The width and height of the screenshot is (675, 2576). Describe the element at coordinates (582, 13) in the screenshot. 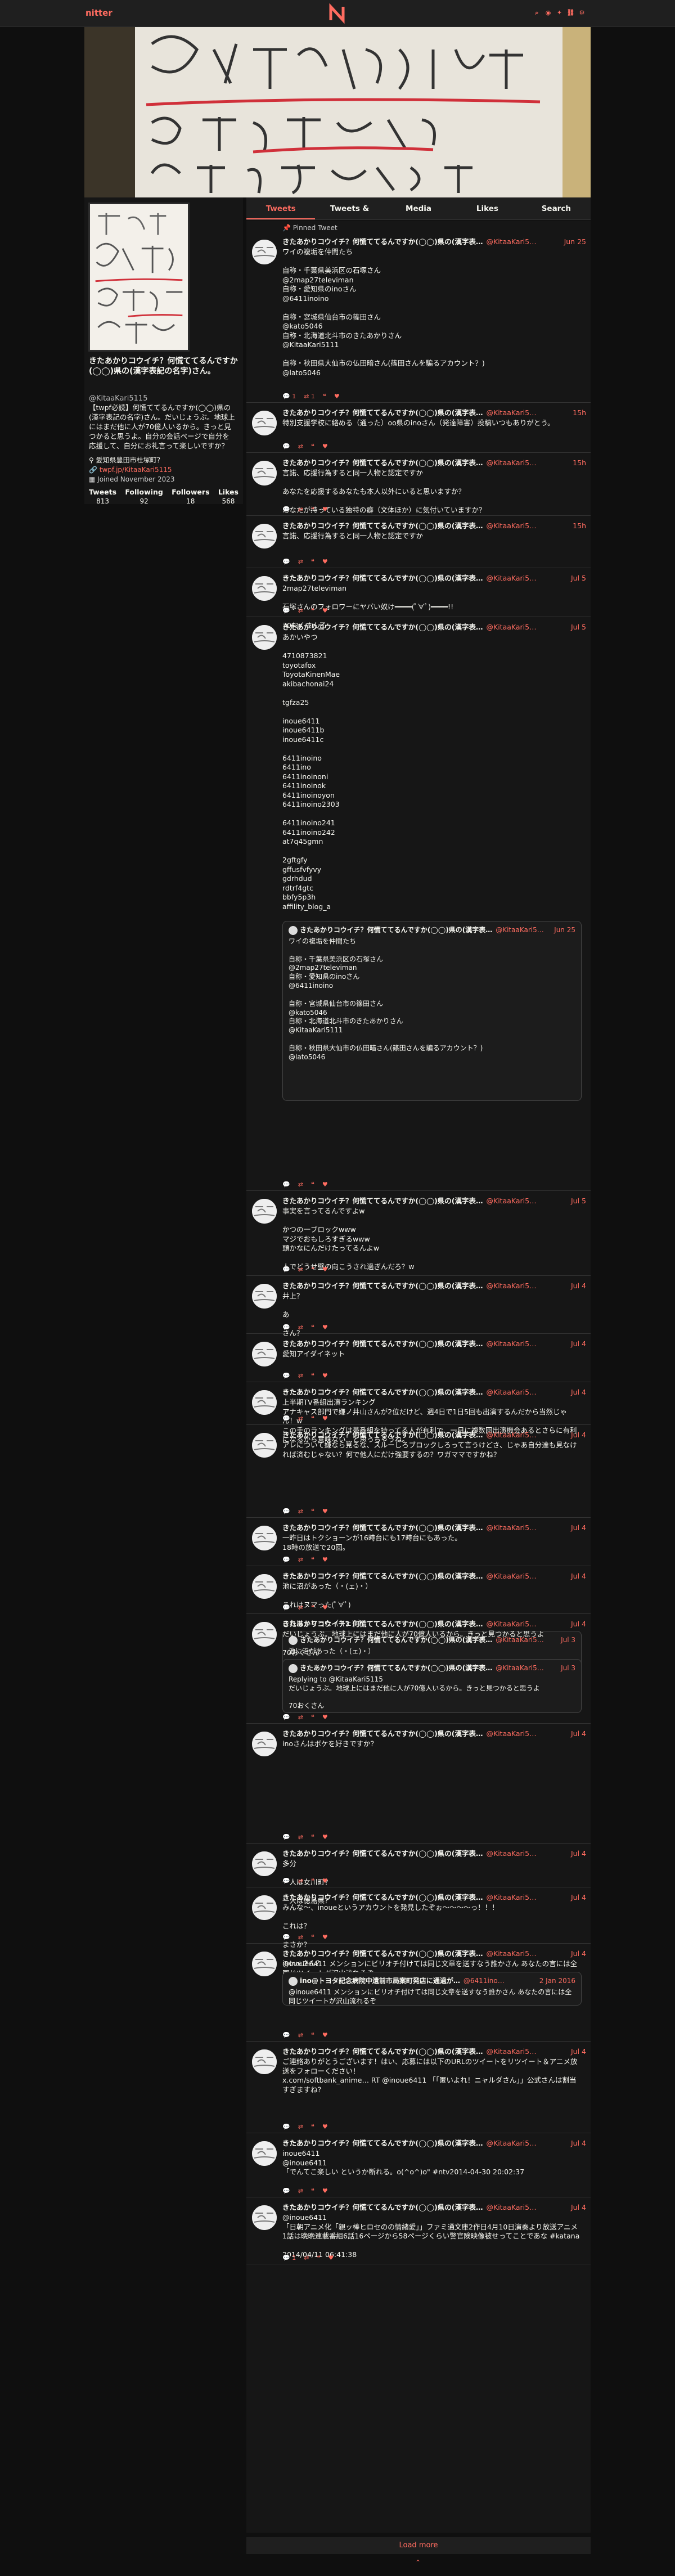

I see `settings-icon: ⚙` at that location.